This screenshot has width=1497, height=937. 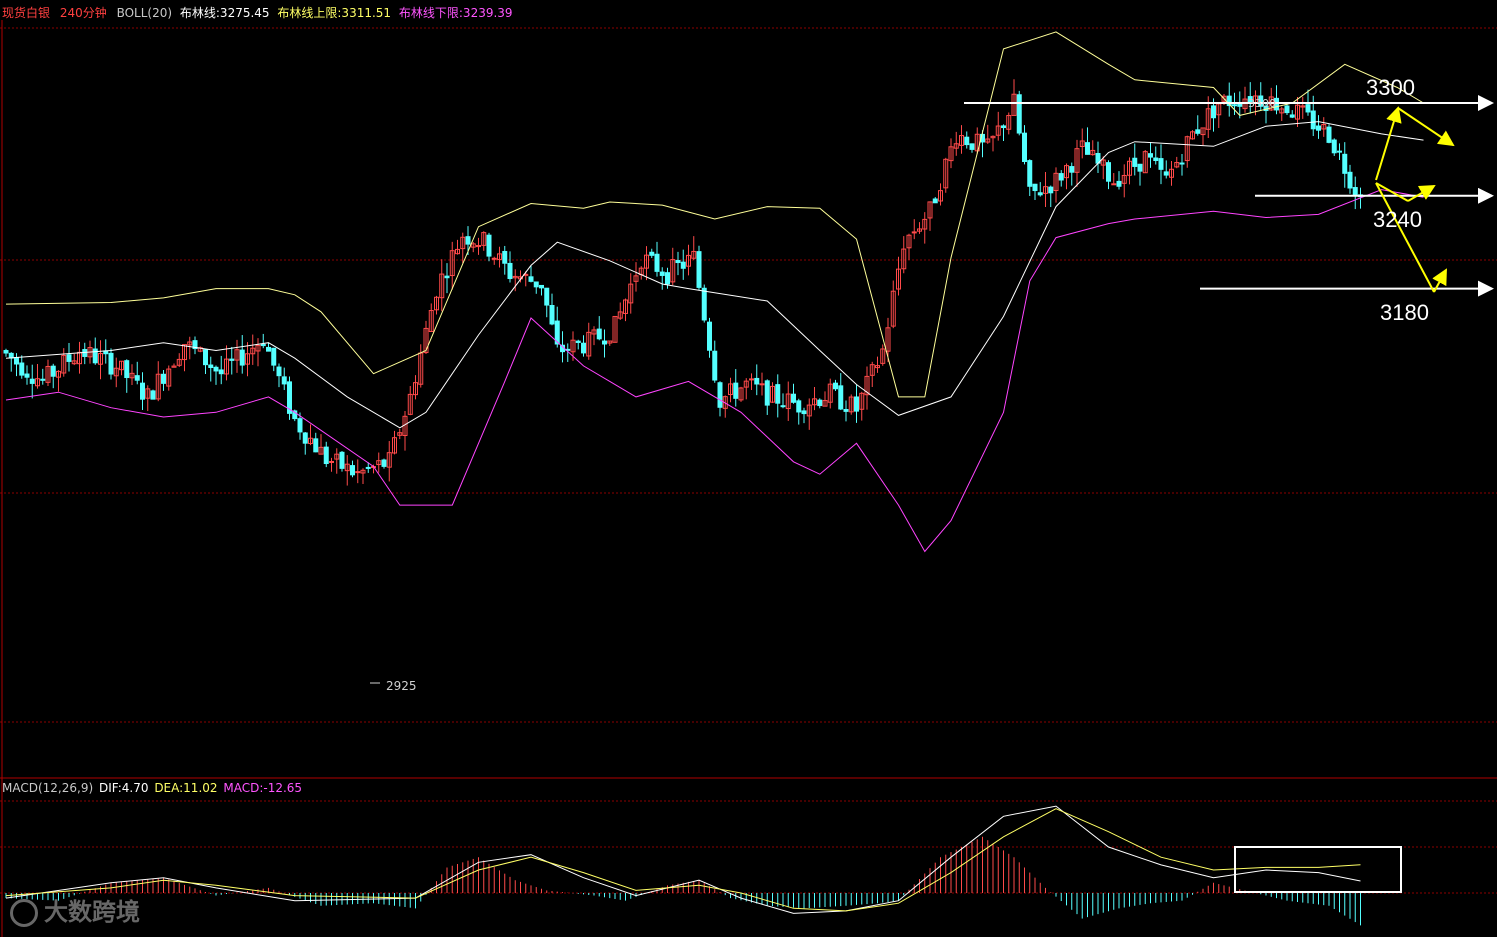 I want to click on boll-lower-label: 布林线下限:3239.39, so click(x=455, y=13).